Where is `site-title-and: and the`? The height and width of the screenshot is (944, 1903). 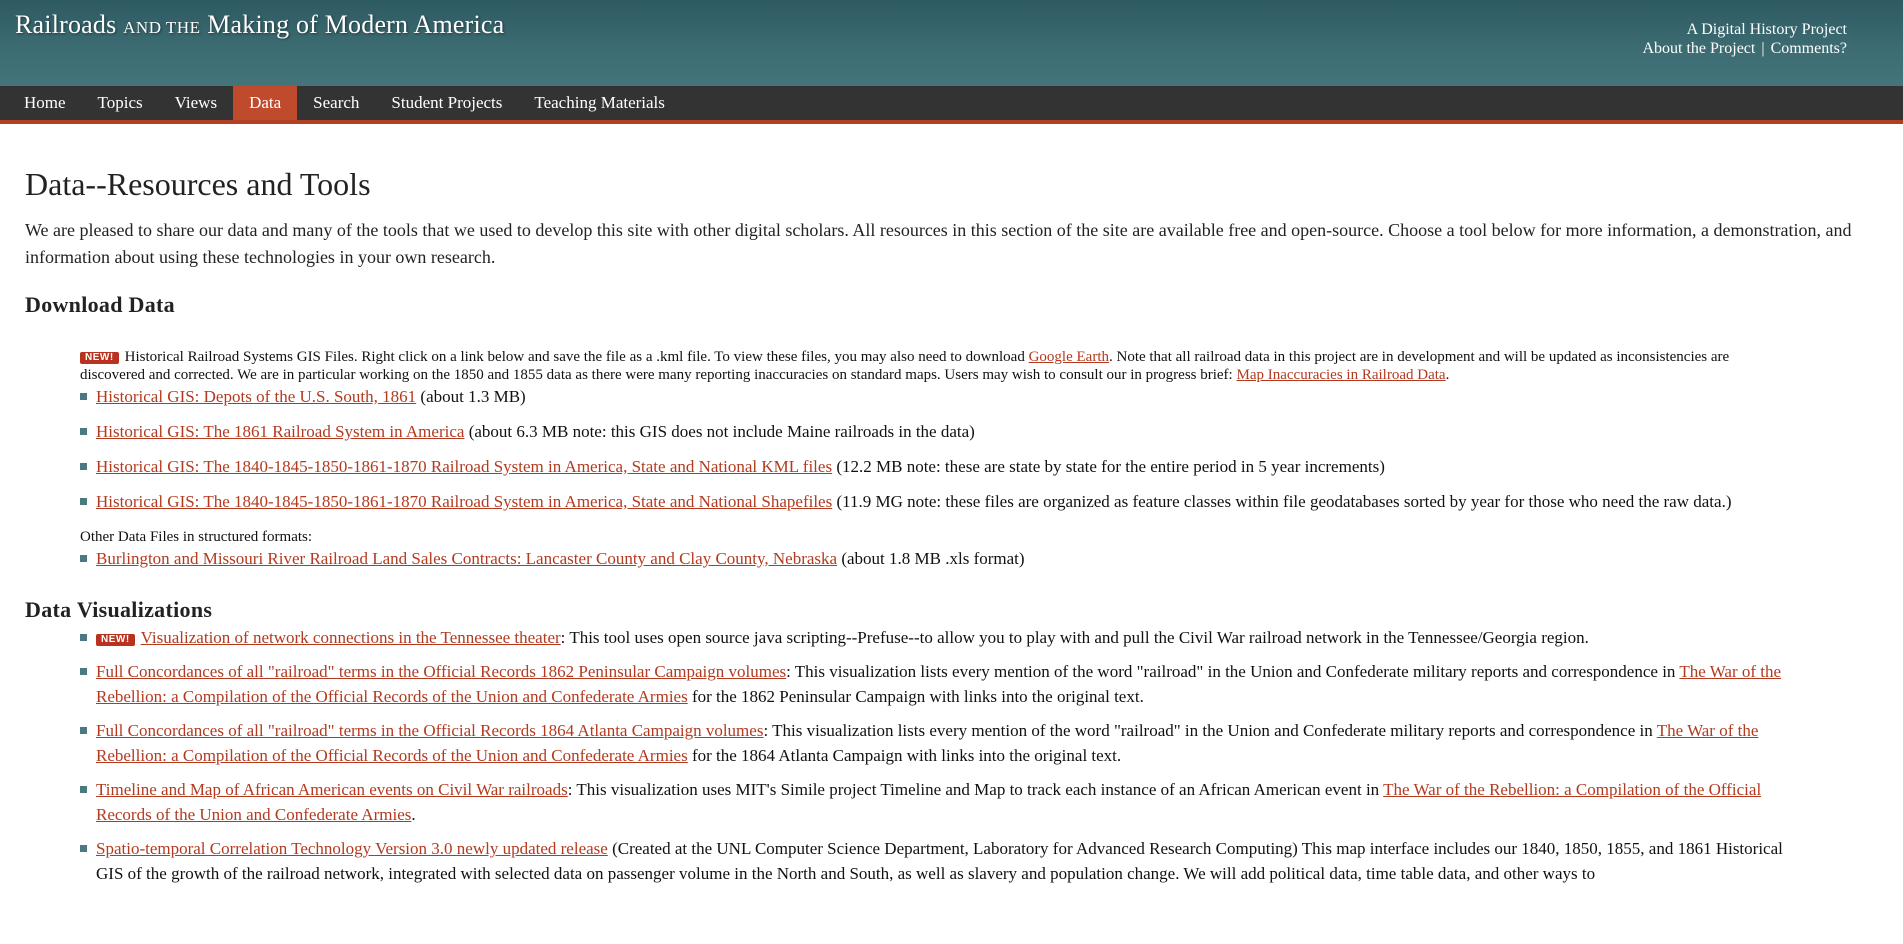 site-title-and: and the is located at coordinates (162, 27).